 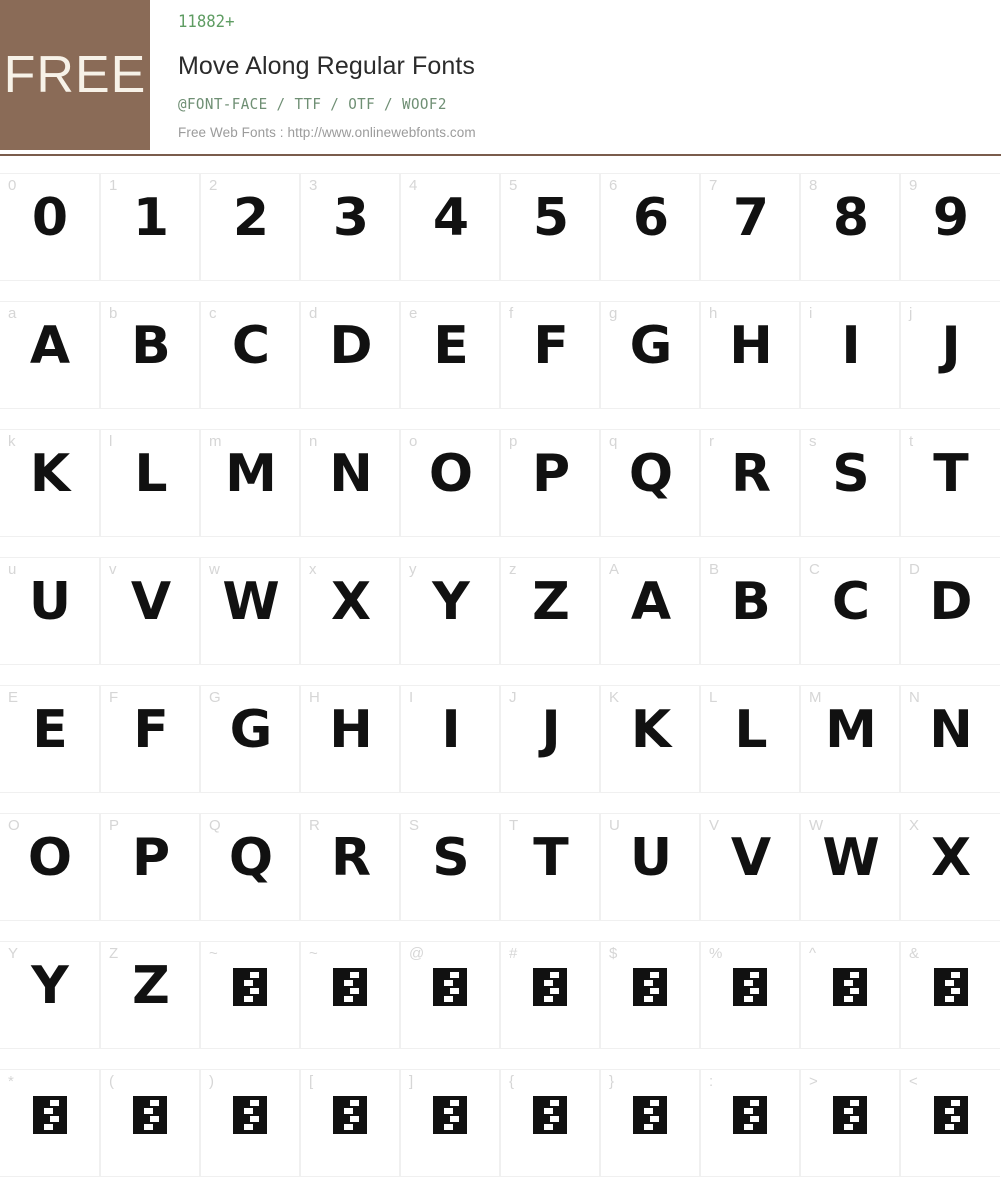 I want to click on glyph-cell: HH, so click(x=350, y=739).